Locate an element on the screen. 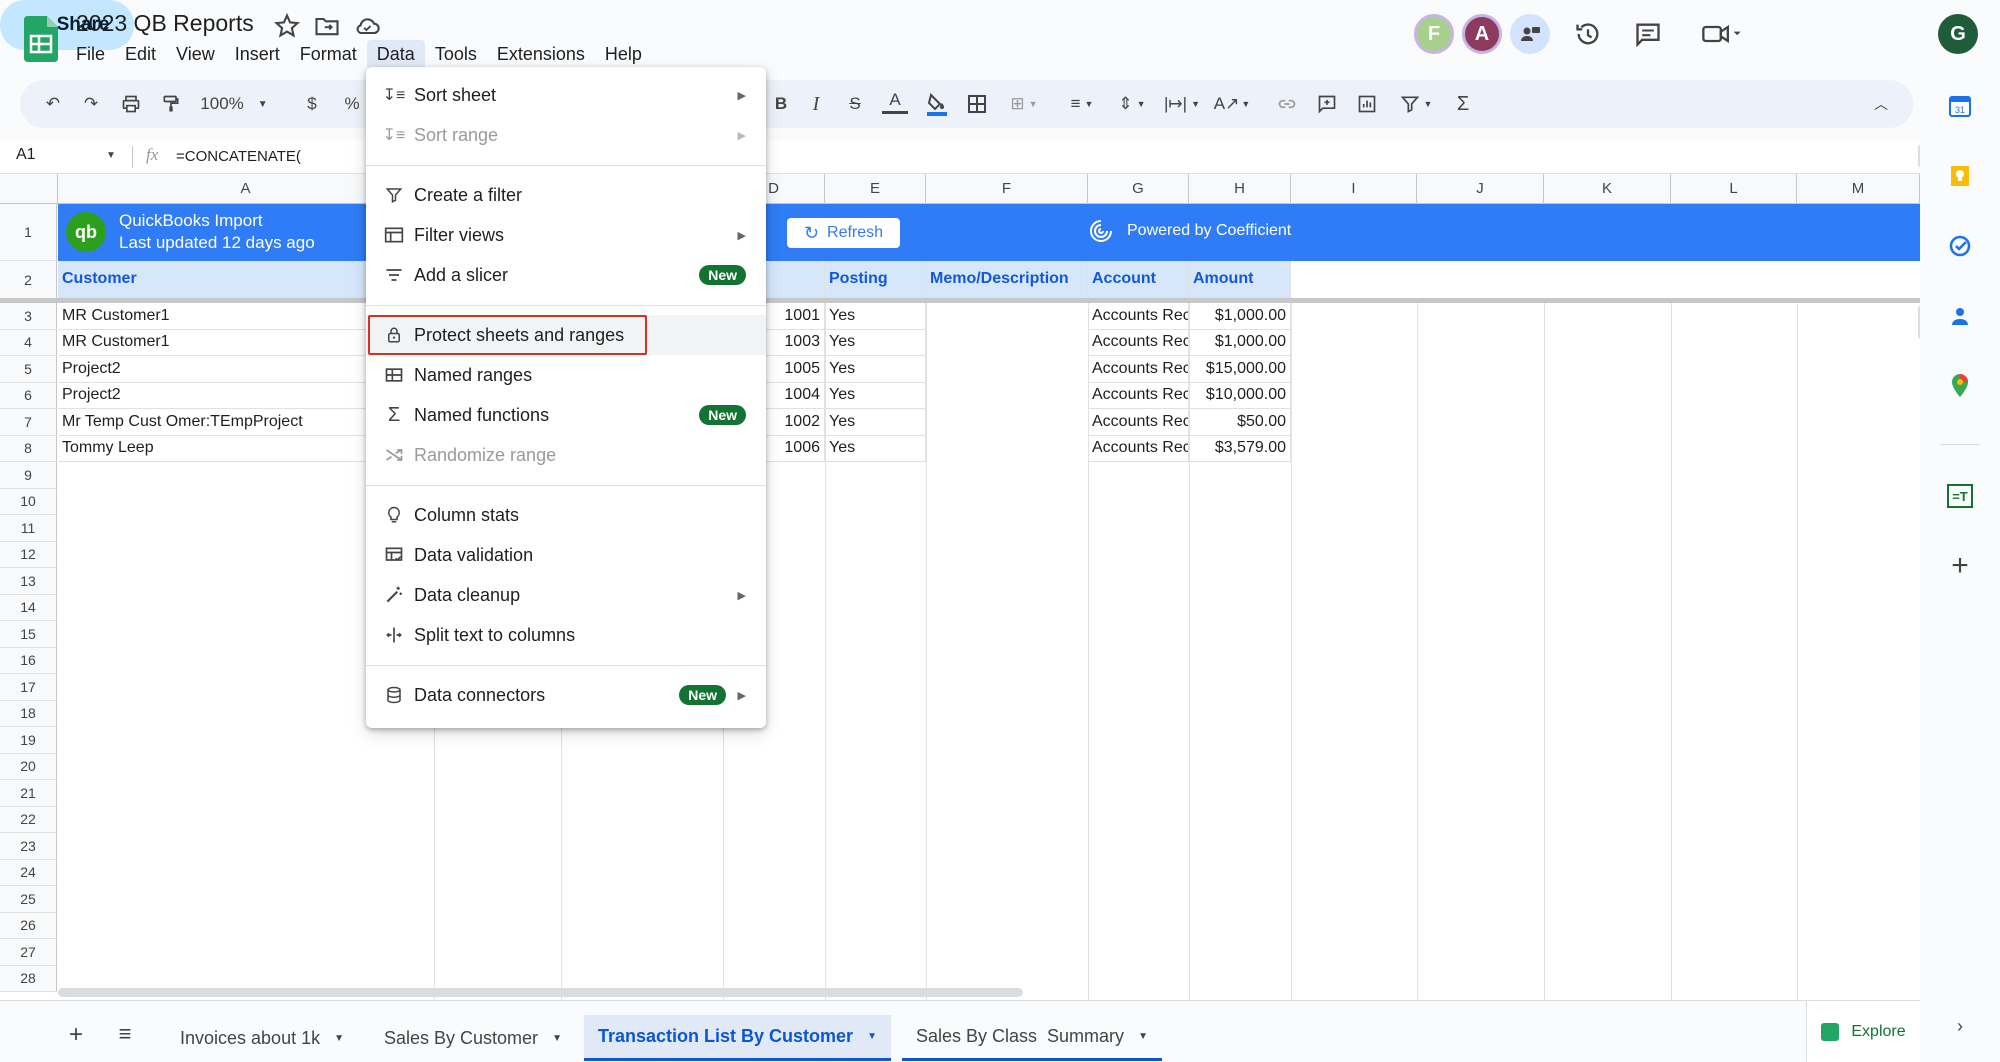  horizontal-align-icon: ≡ ▼ is located at coordinates (1082, 104).